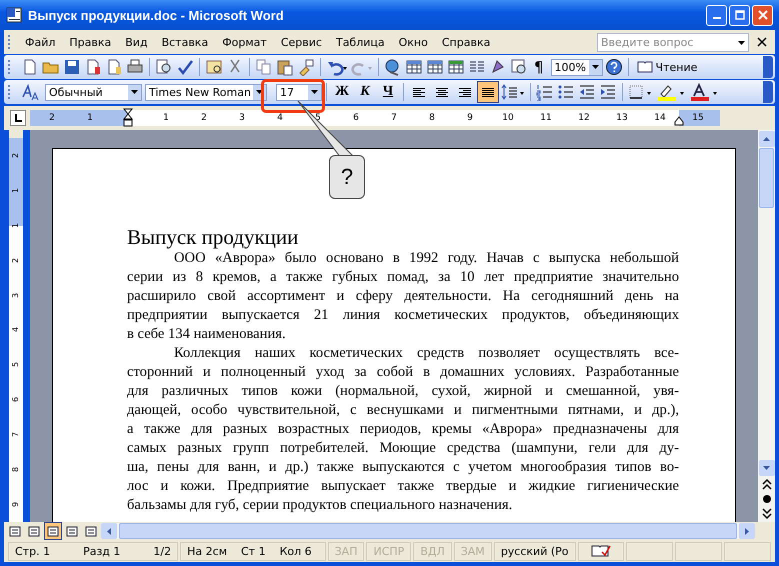  Describe the element at coordinates (53, 531) in the screenshot. I see `print-layout-icon` at that location.